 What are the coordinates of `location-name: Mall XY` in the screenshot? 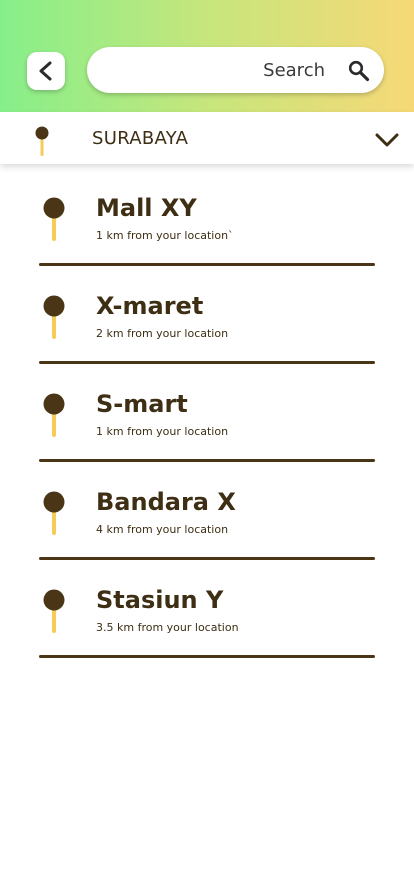 It's located at (146, 208).